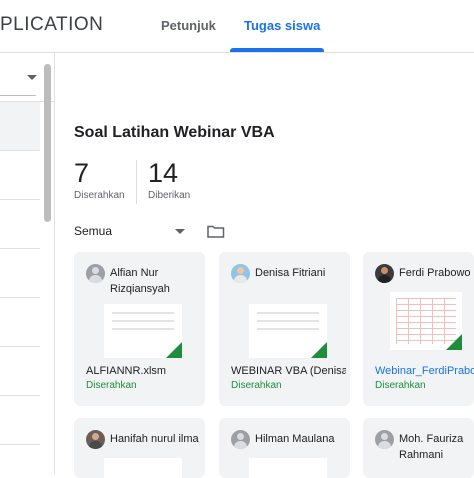  I want to click on app-header: PLICATION Petunjuk Tugas siswa, so click(237, 26).